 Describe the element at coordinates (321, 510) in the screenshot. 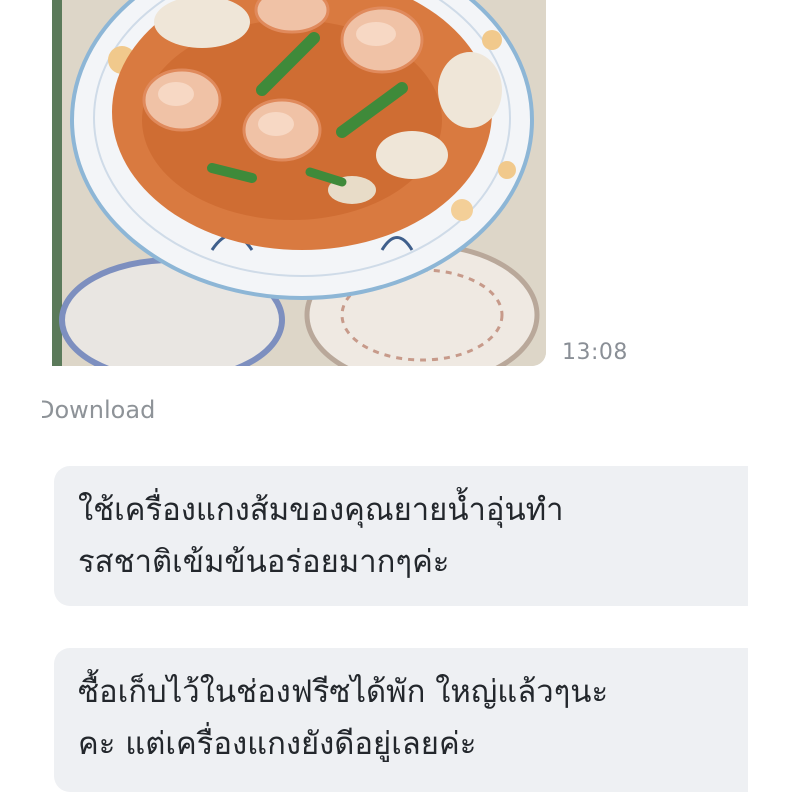

I see `message-line: ใช้เครื่องแกงส้มของคุณยายน้ำอุ่นทำ` at that location.